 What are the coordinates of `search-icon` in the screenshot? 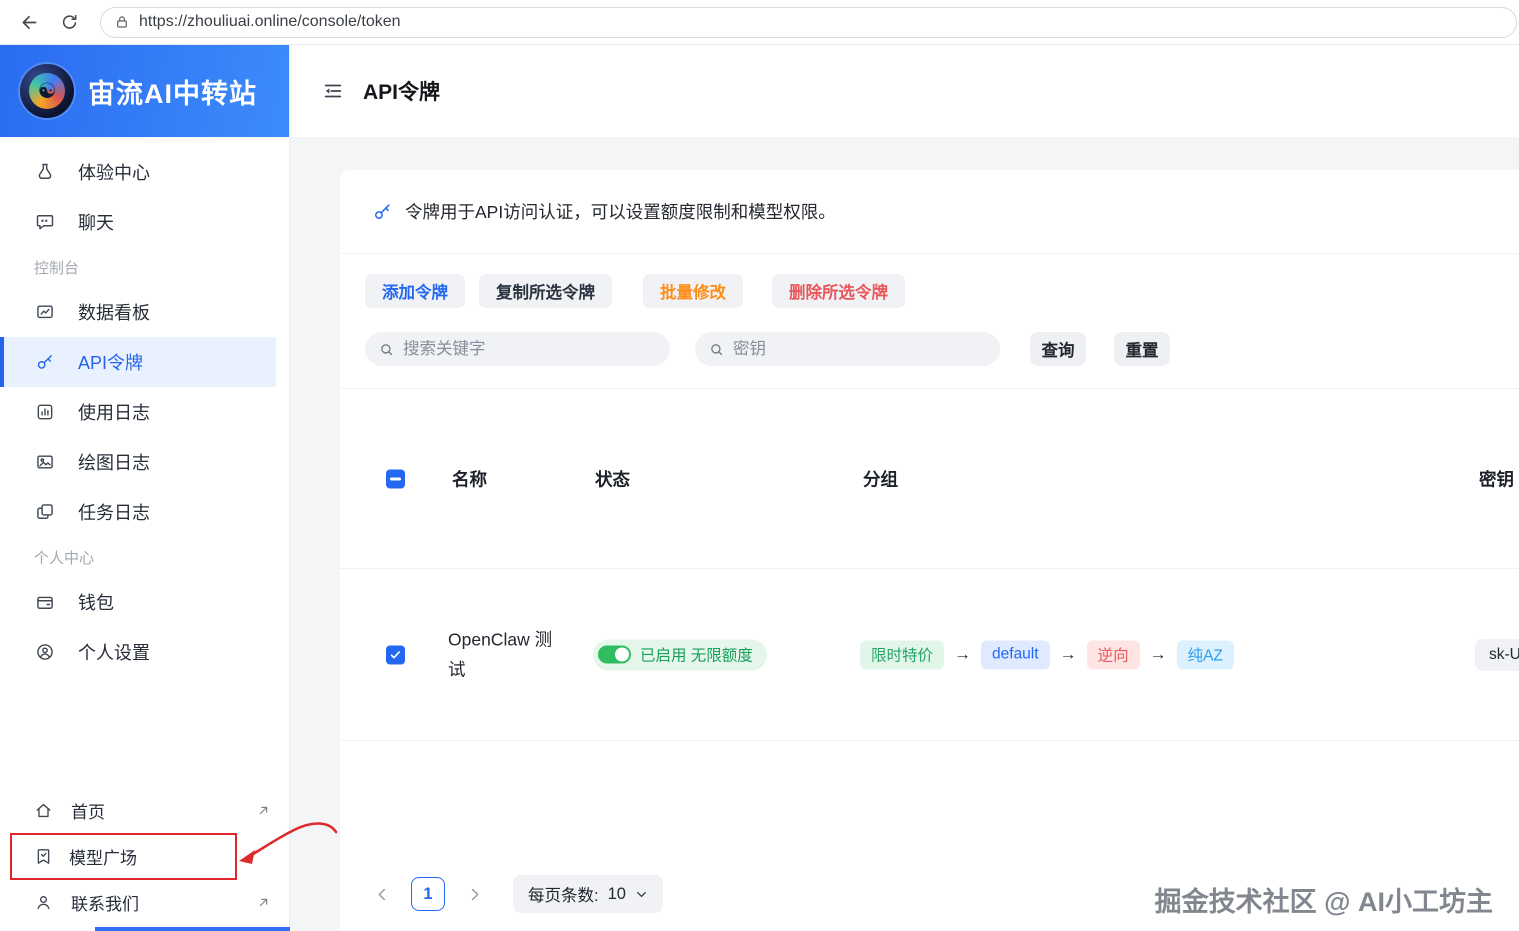 It's located at (386, 349).